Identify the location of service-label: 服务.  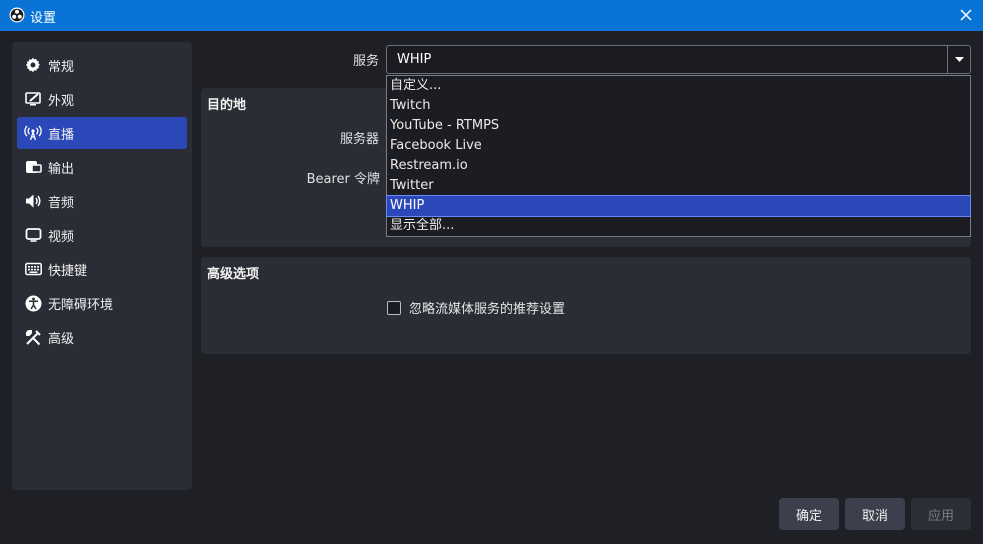
(365, 61).